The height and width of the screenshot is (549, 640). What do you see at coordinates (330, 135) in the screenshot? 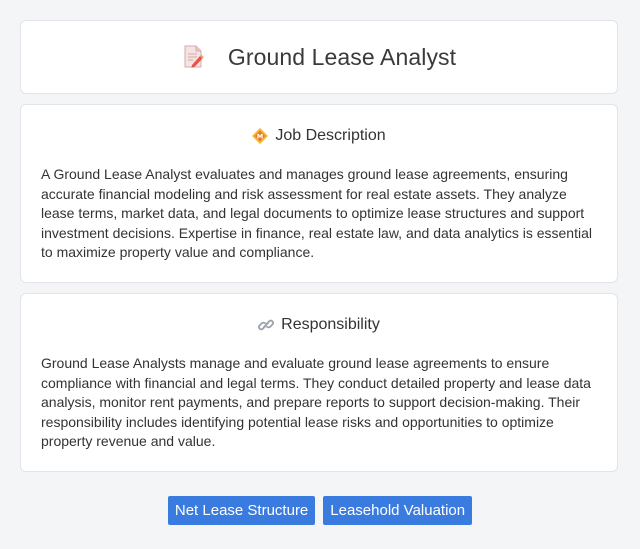
I see `job-description-title: Job Description` at bounding box center [330, 135].